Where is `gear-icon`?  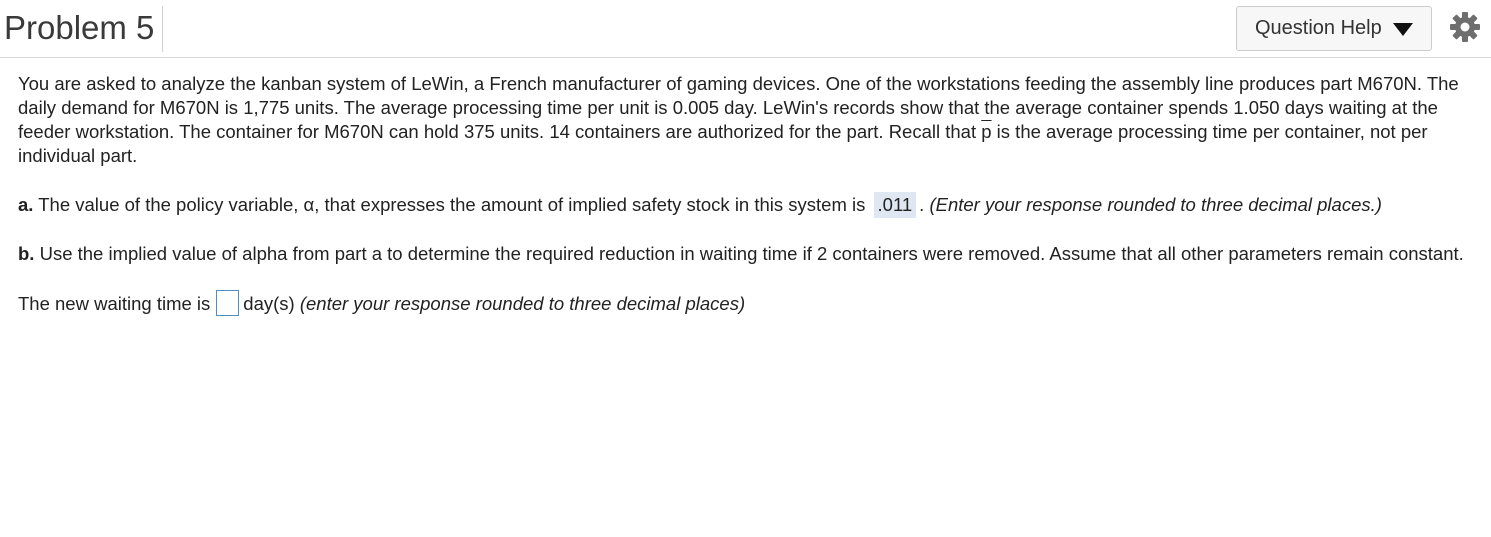
gear-icon is located at coordinates (1465, 27).